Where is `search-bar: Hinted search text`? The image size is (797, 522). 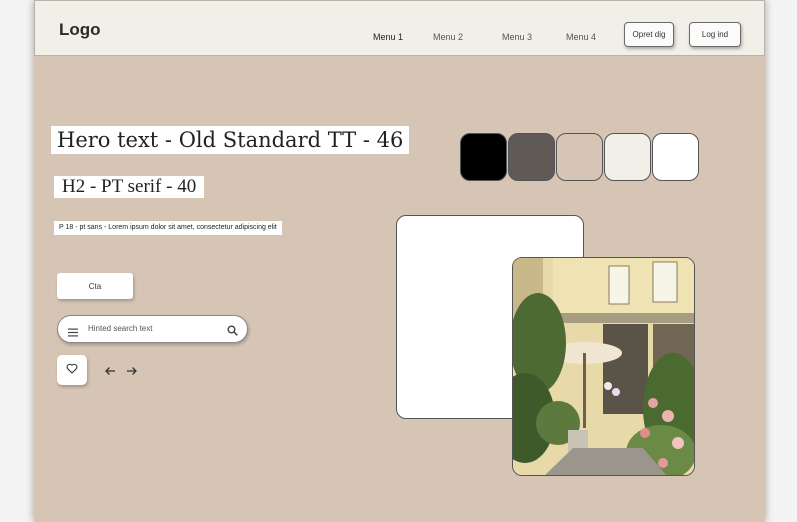 search-bar: Hinted search text is located at coordinates (152, 329).